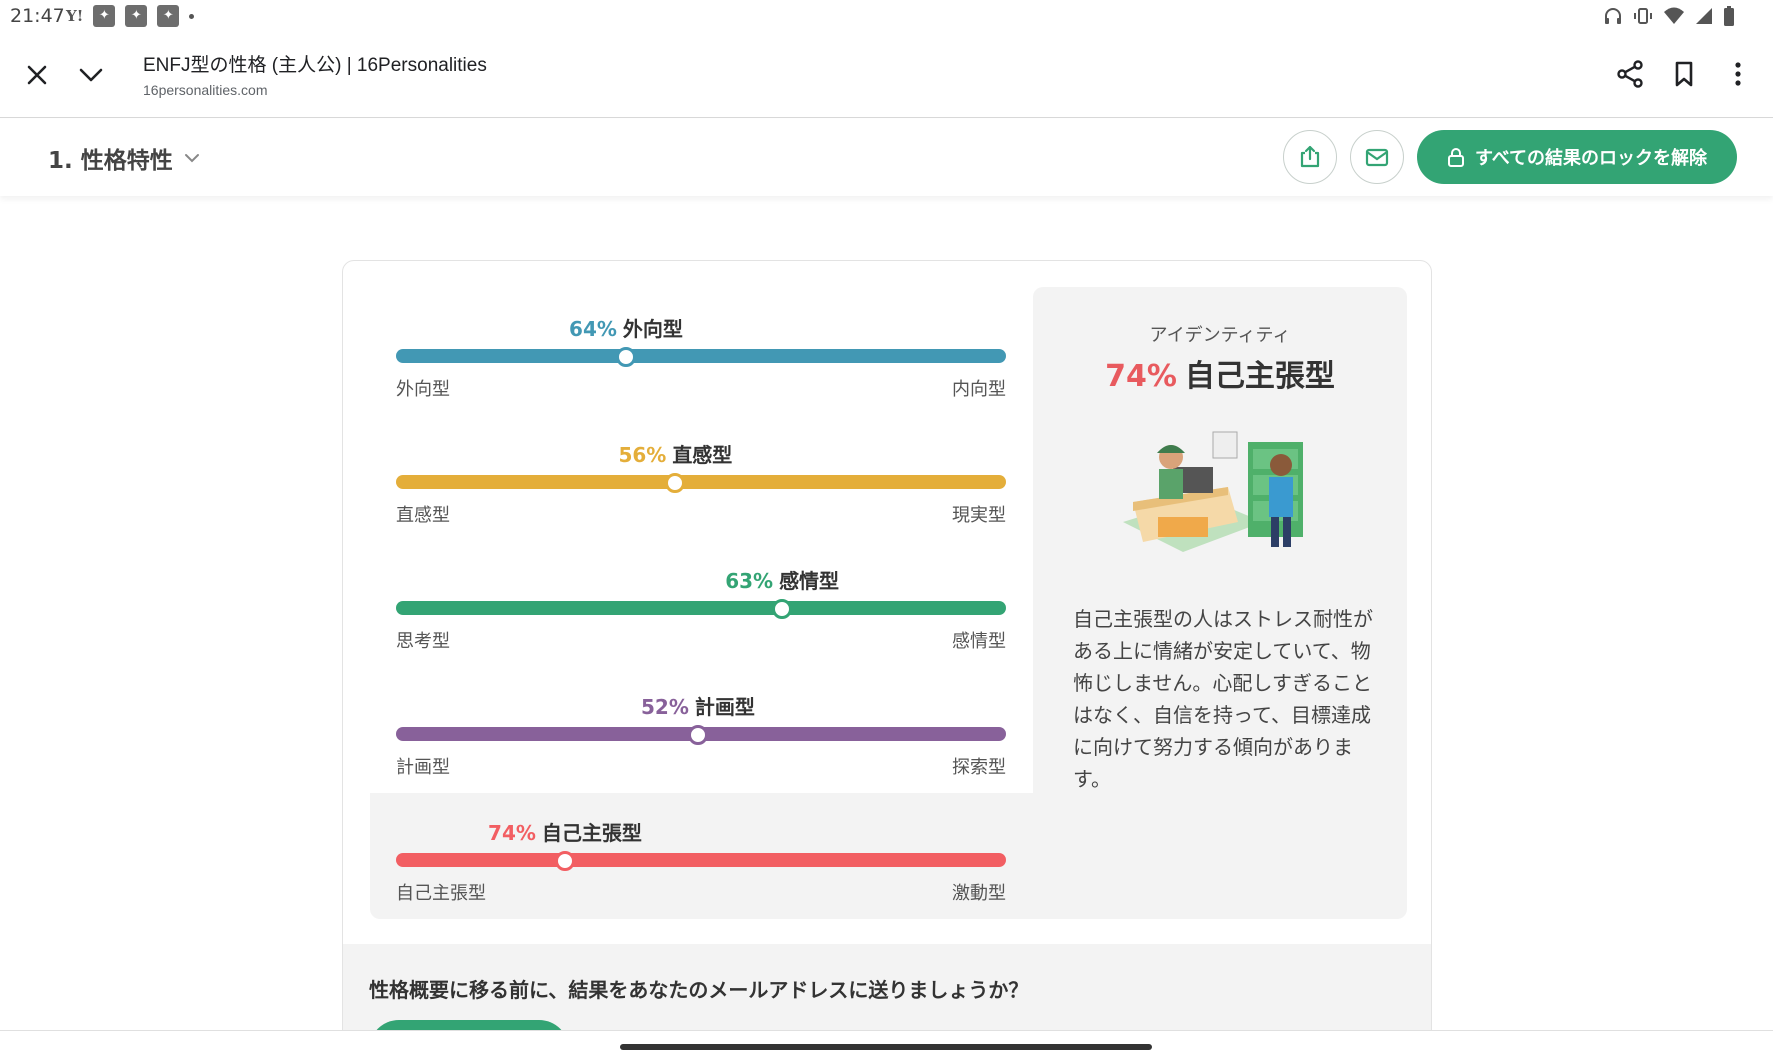 This screenshot has width=1773, height=1063. Describe the element at coordinates (591, 833) in the screenshot. I see `trait-name: 自己主張型` at that location.